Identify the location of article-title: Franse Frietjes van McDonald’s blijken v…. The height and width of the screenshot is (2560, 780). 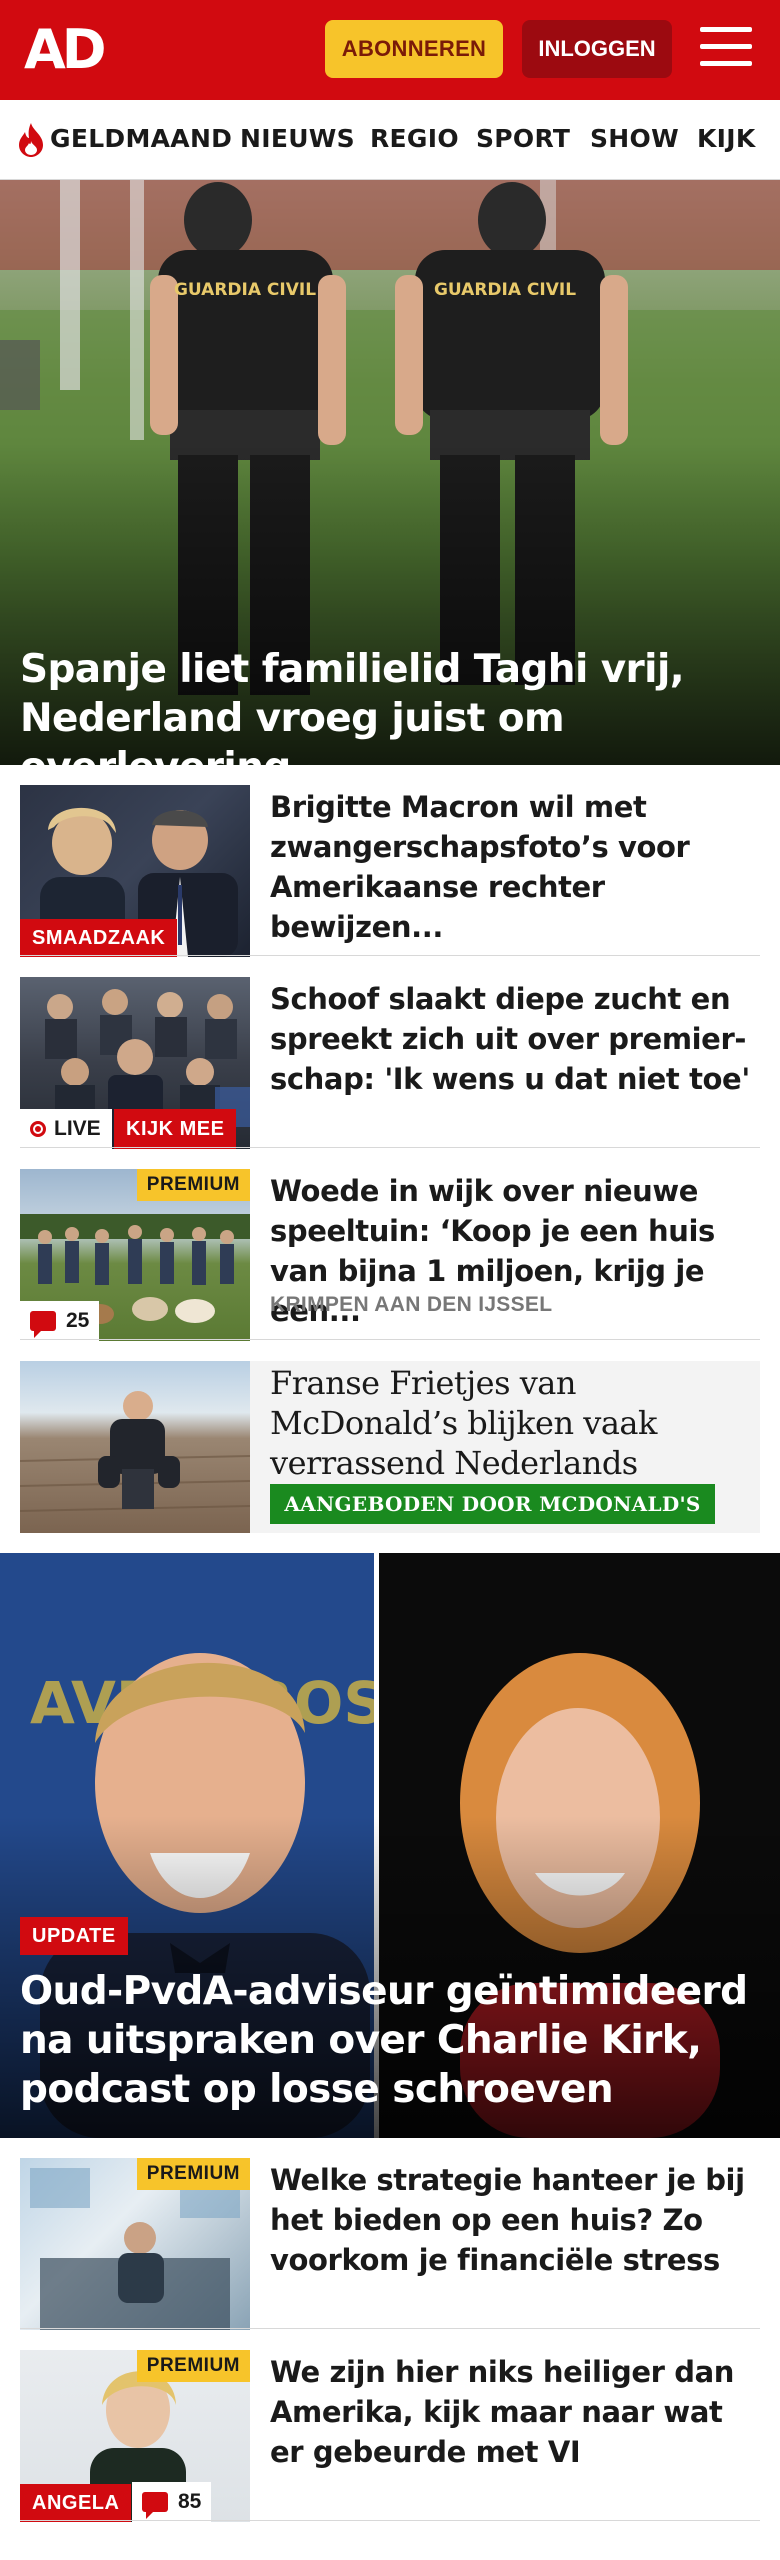
(515, 1423).